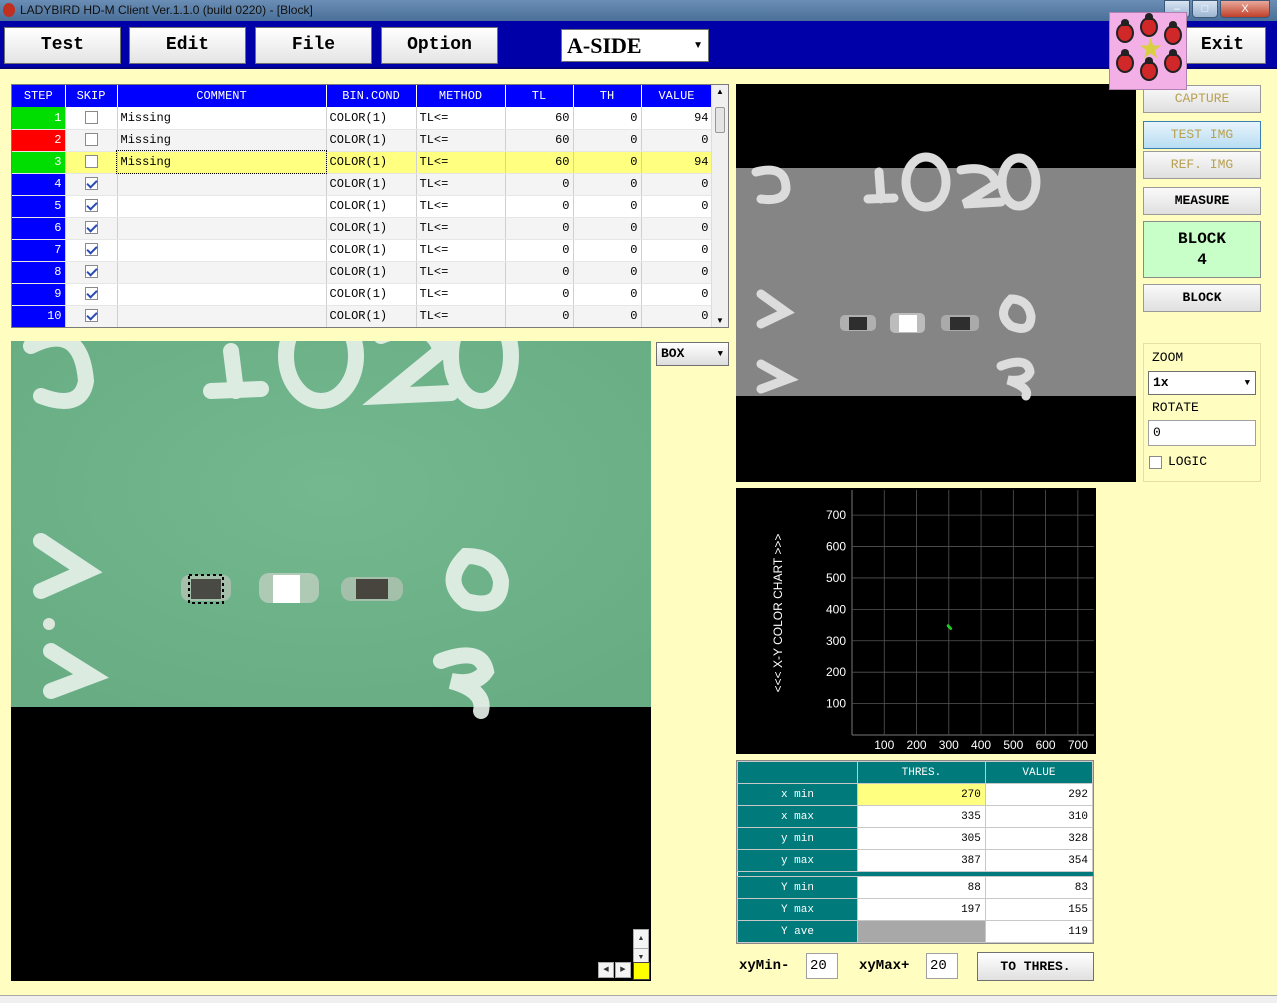  What do you see at coordinates (439, 45) in the screenshot?
I see `option-button: Option` at bounding box center [439, 45].